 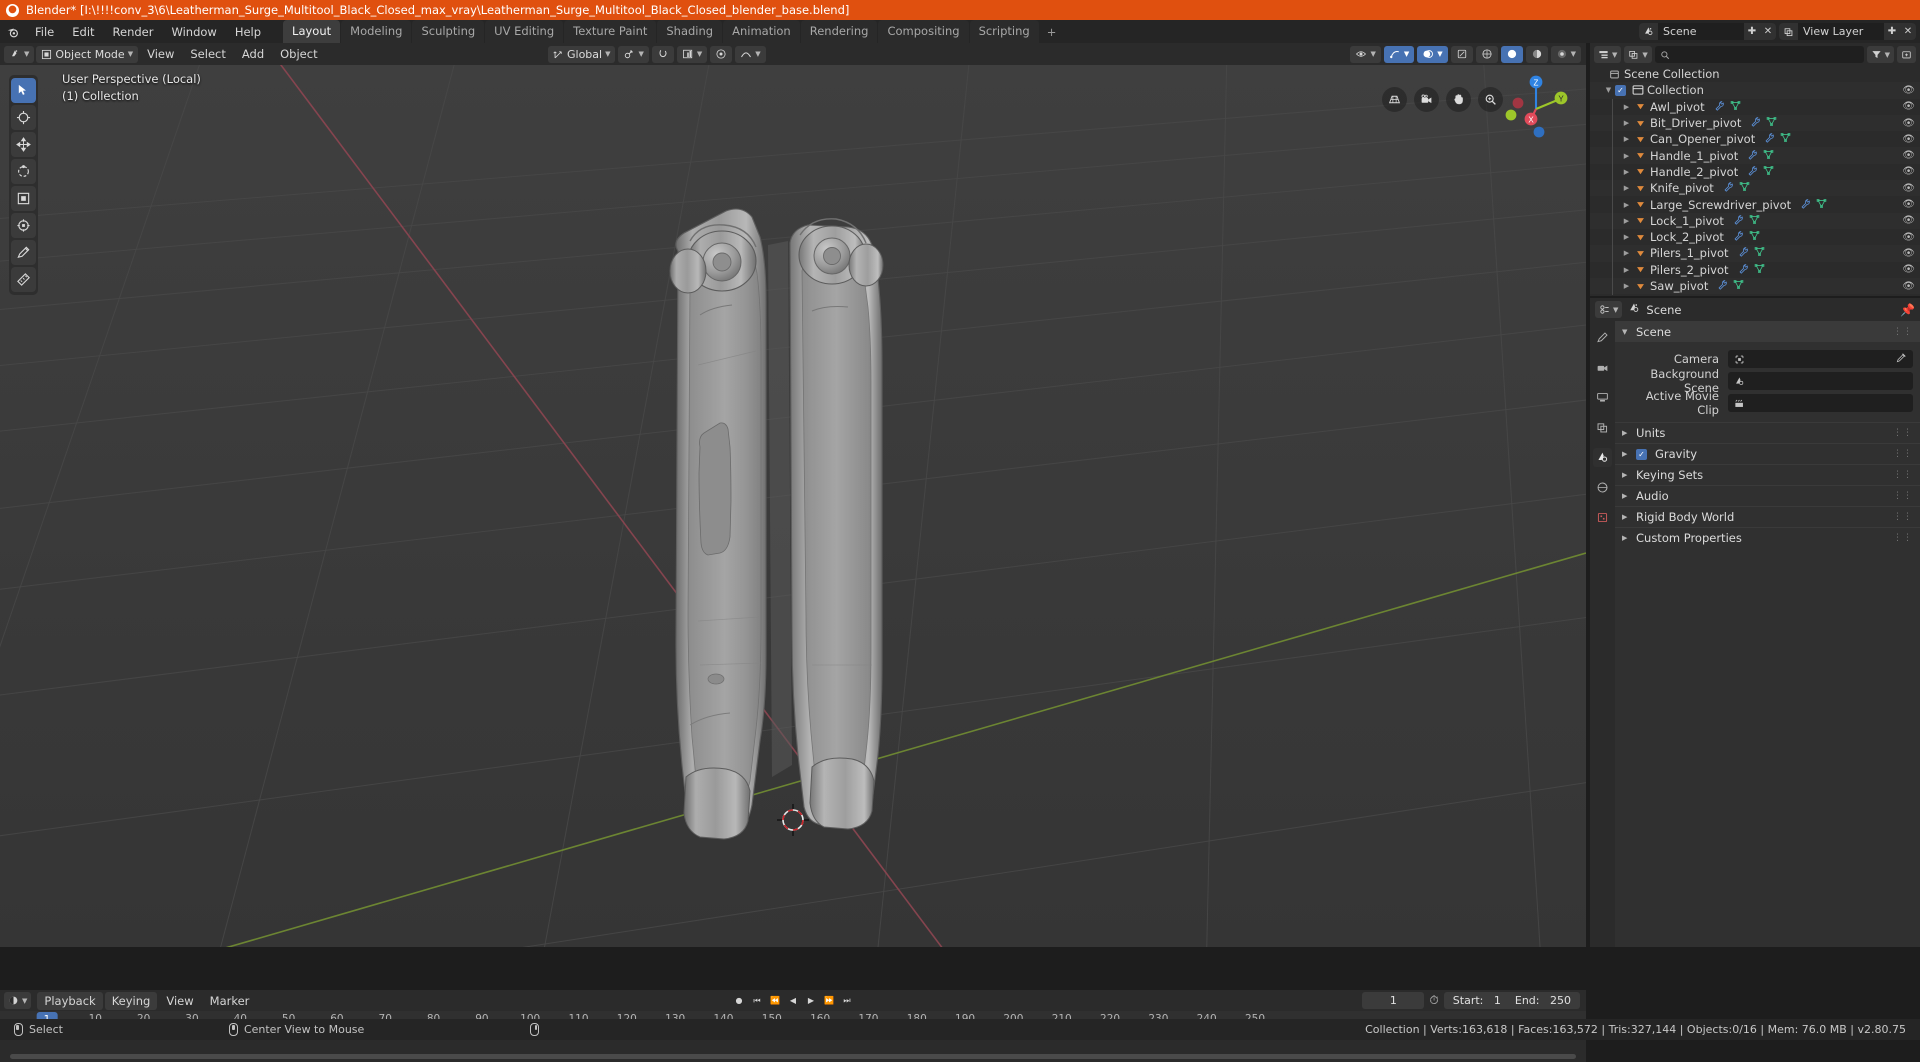 What do you see at coordinates (44, 32) in the screenshot?
I see `menu-file: File` at bounding box center [44, 32].